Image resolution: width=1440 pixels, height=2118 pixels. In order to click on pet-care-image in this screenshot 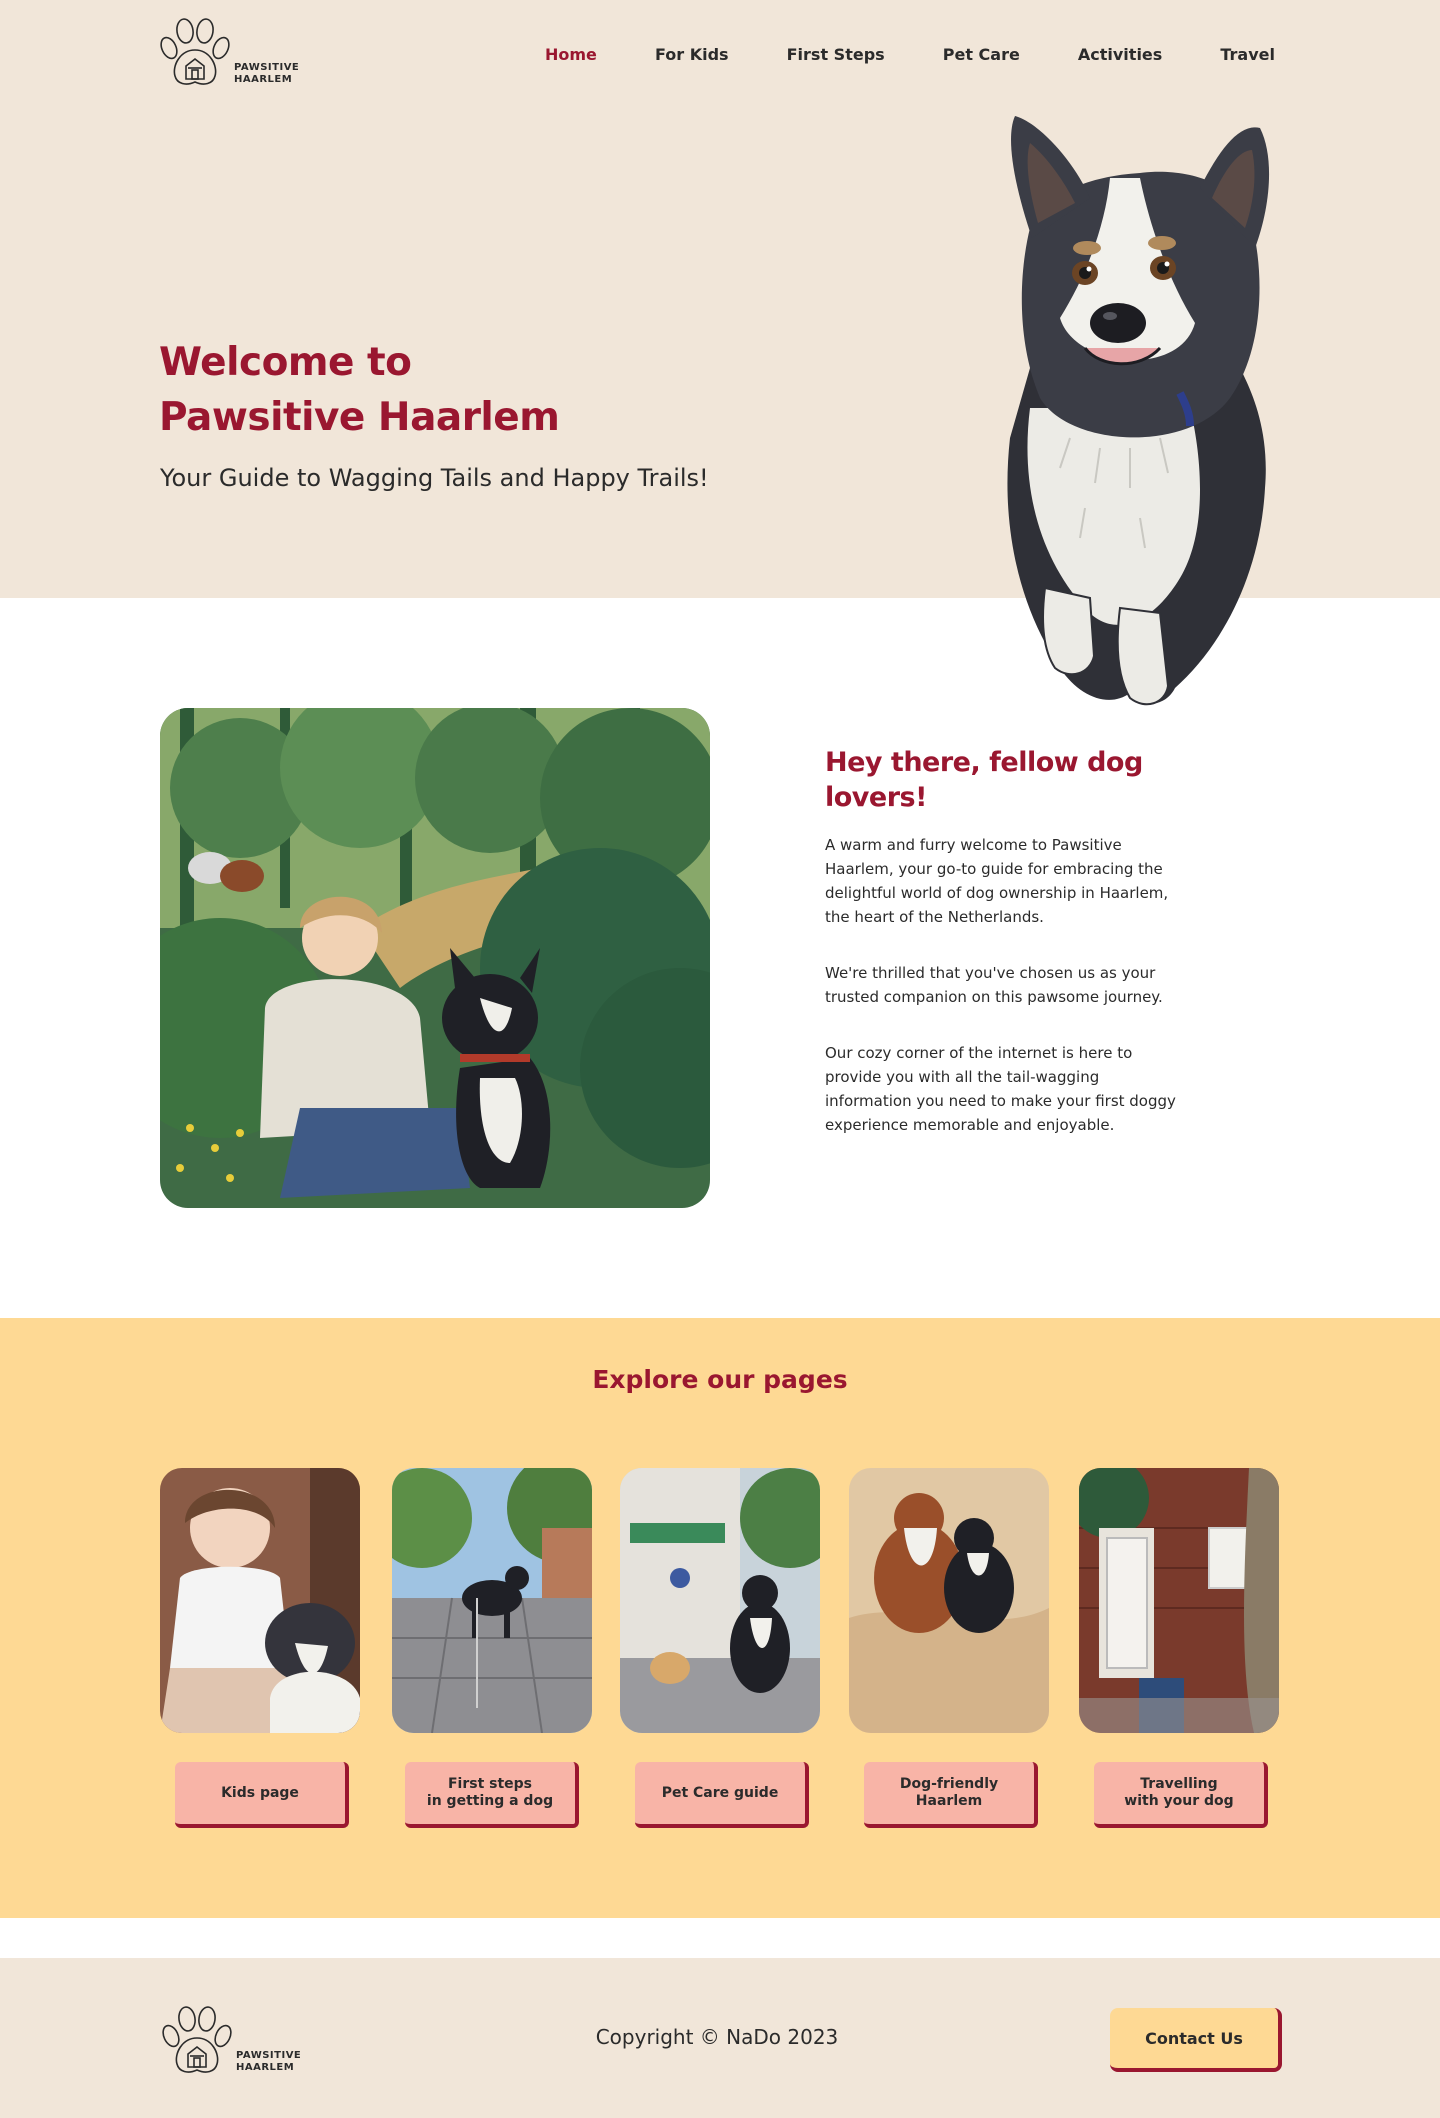, I will do `click(720, 1600)`.